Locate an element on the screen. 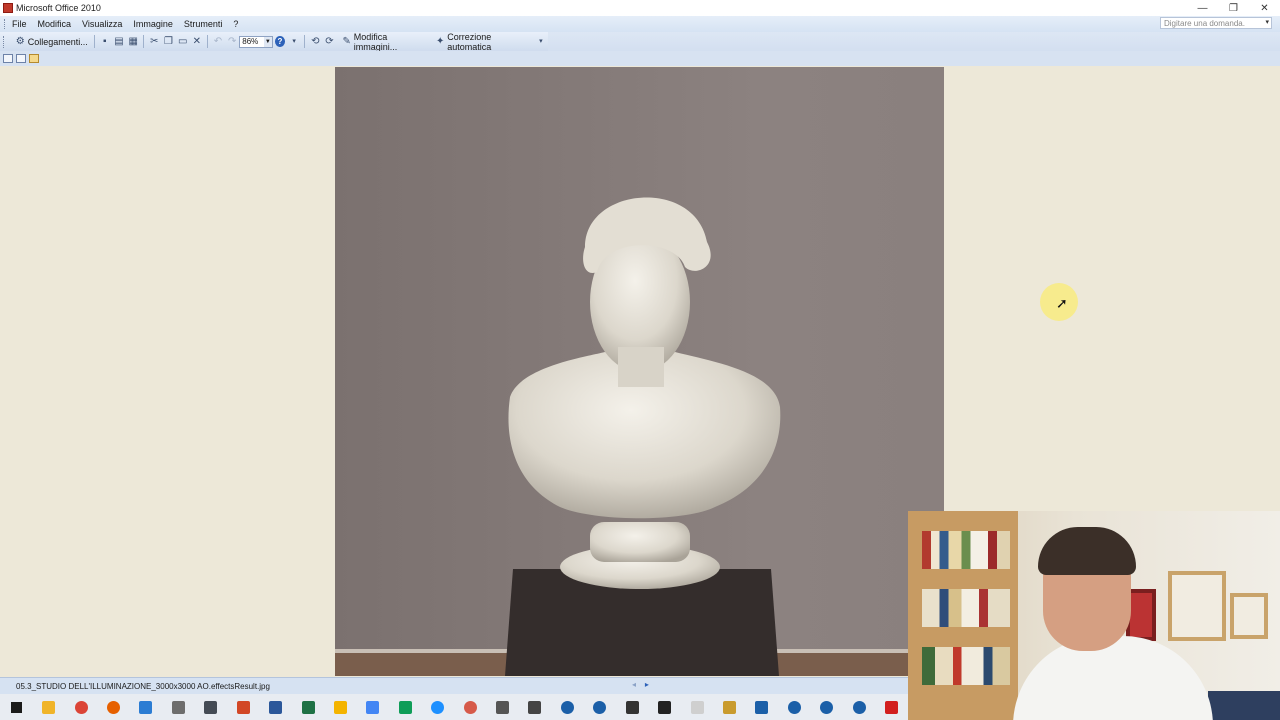  filmstrip-view-icon is located at coordinates (21, 58).